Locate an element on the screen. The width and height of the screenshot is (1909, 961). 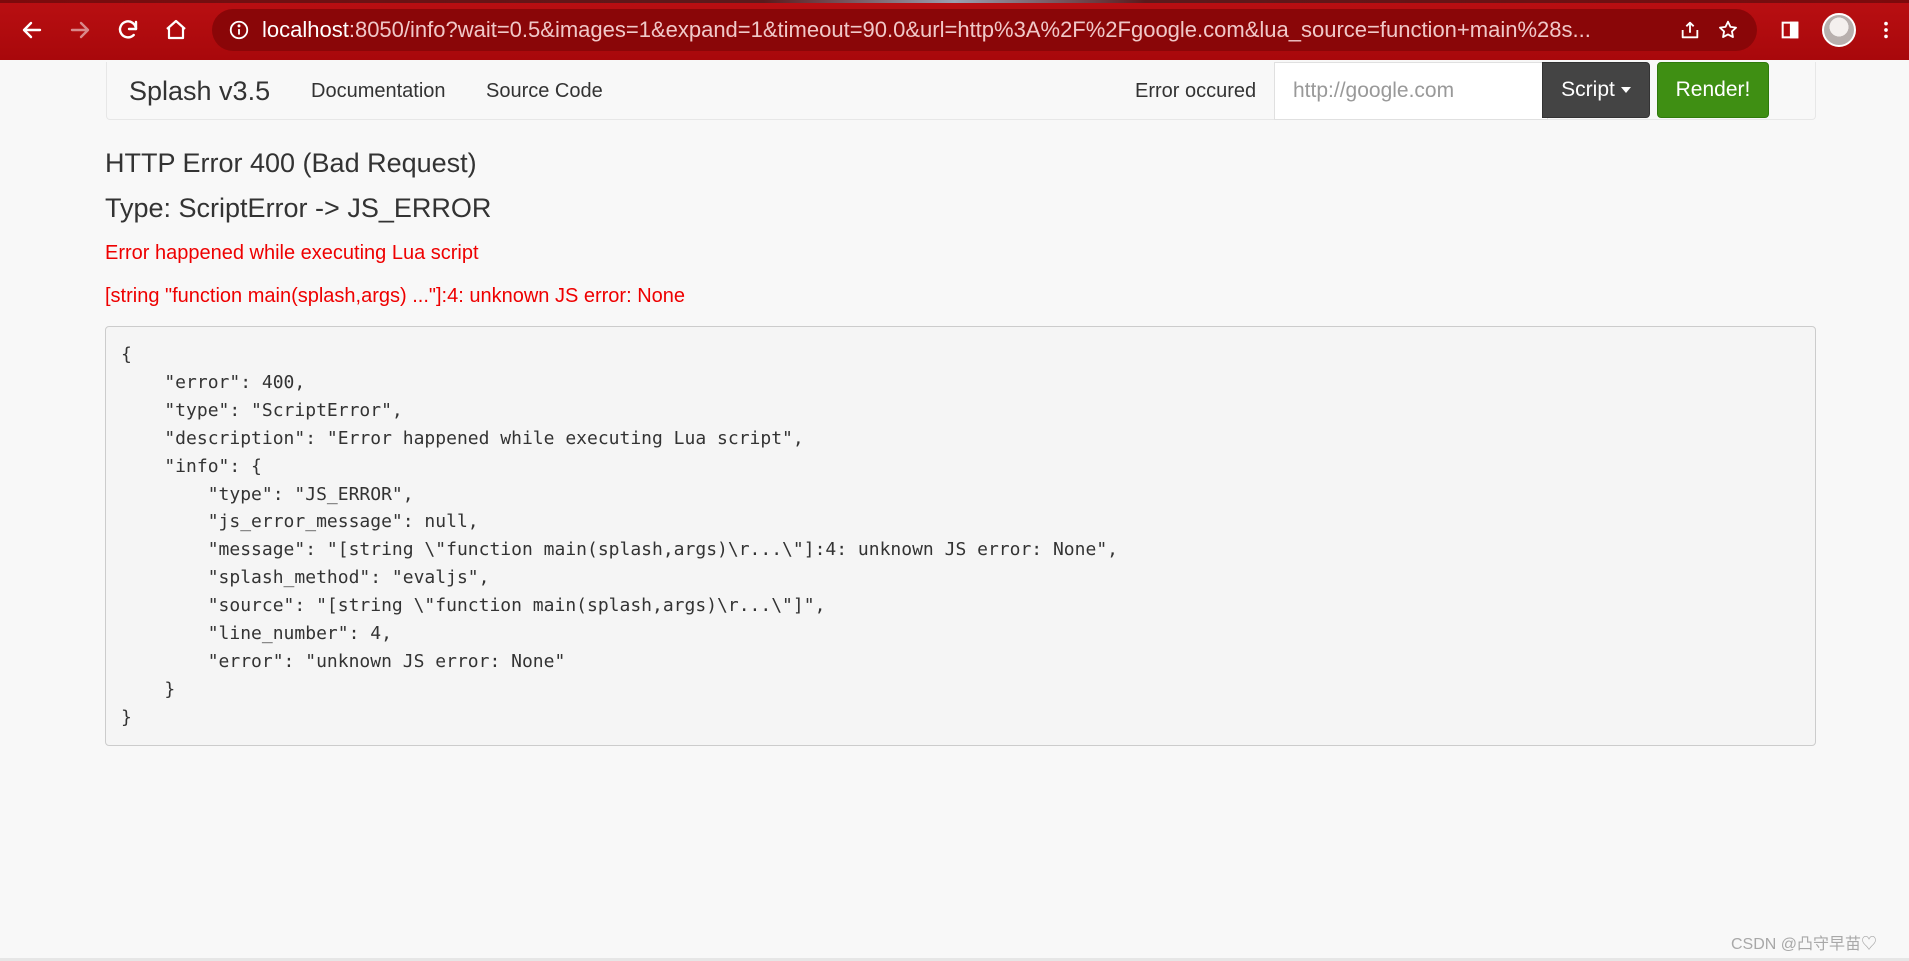
render-button-label: Render! is located at coordinates (1713, 89).